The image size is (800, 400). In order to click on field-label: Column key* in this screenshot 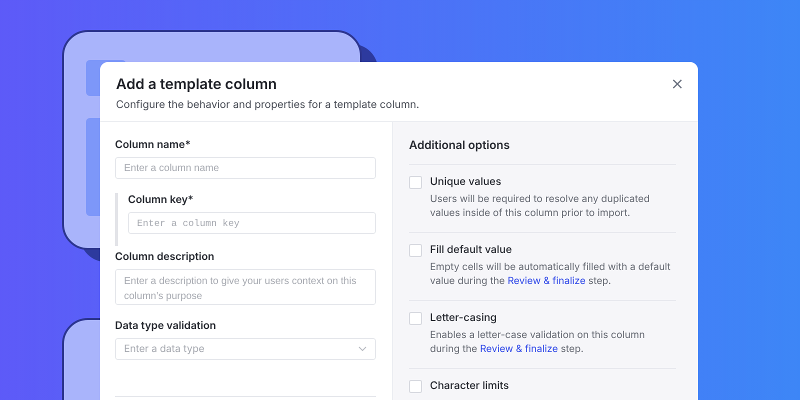, I will do `click(161, 199)`.